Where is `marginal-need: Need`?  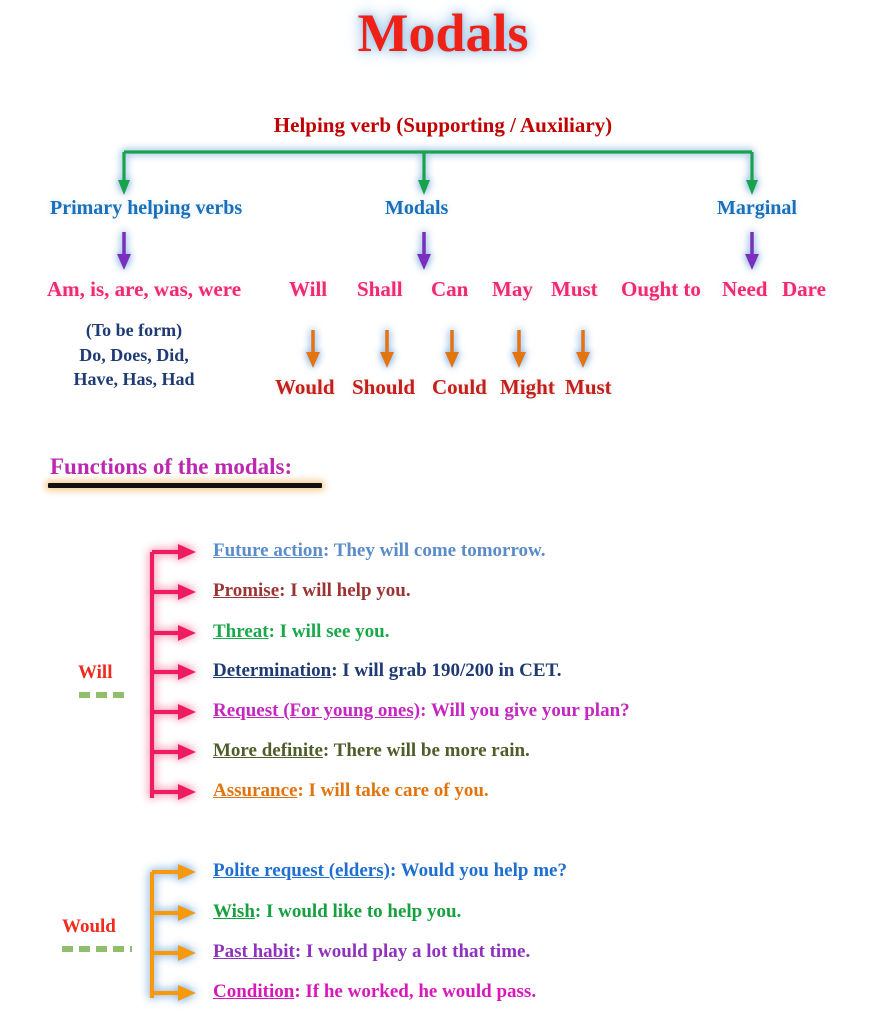
marginal-need: Need is located at coordinates (745, 289).